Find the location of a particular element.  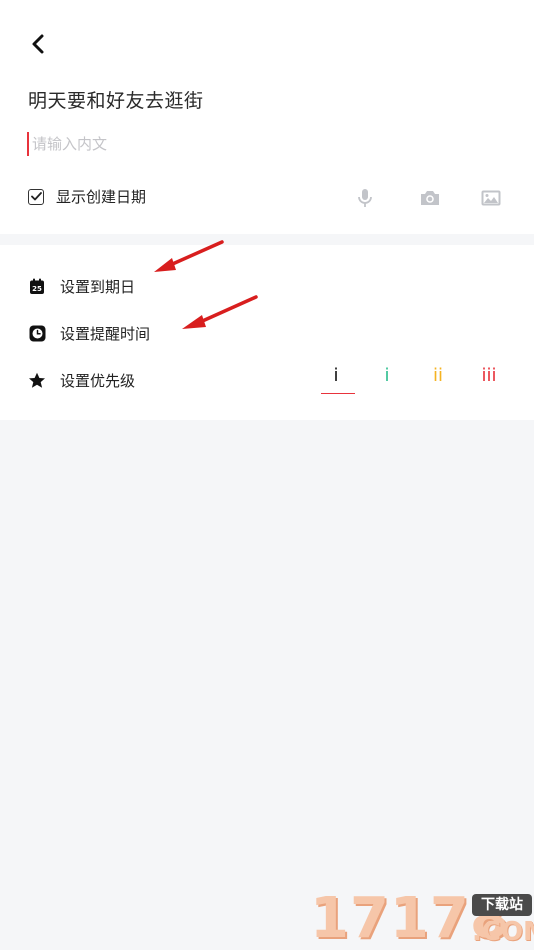

voice-input-button is located at coordinates (365, 198).